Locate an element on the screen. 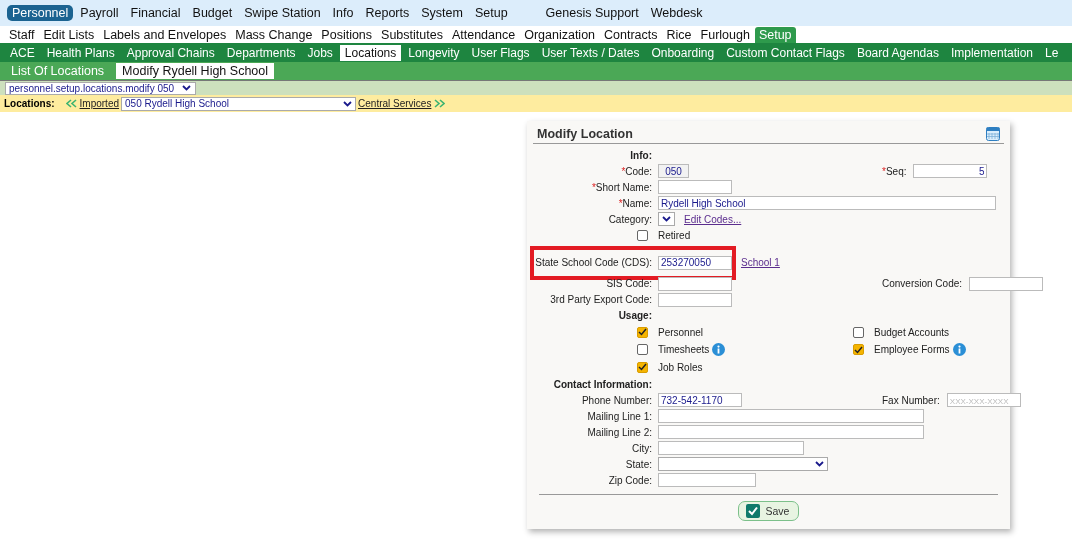 The image size is (1072, 542). input-field: Rydell High School is located at coordinates (827, 203).